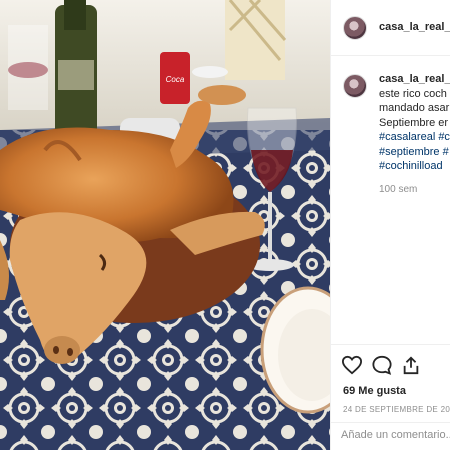  Describe the element at coordinates (390, 383) in the screenshot. I see `action-bar: 69 Me gusta 24 DE SEPTIEMBRE DE 2017` at that location.